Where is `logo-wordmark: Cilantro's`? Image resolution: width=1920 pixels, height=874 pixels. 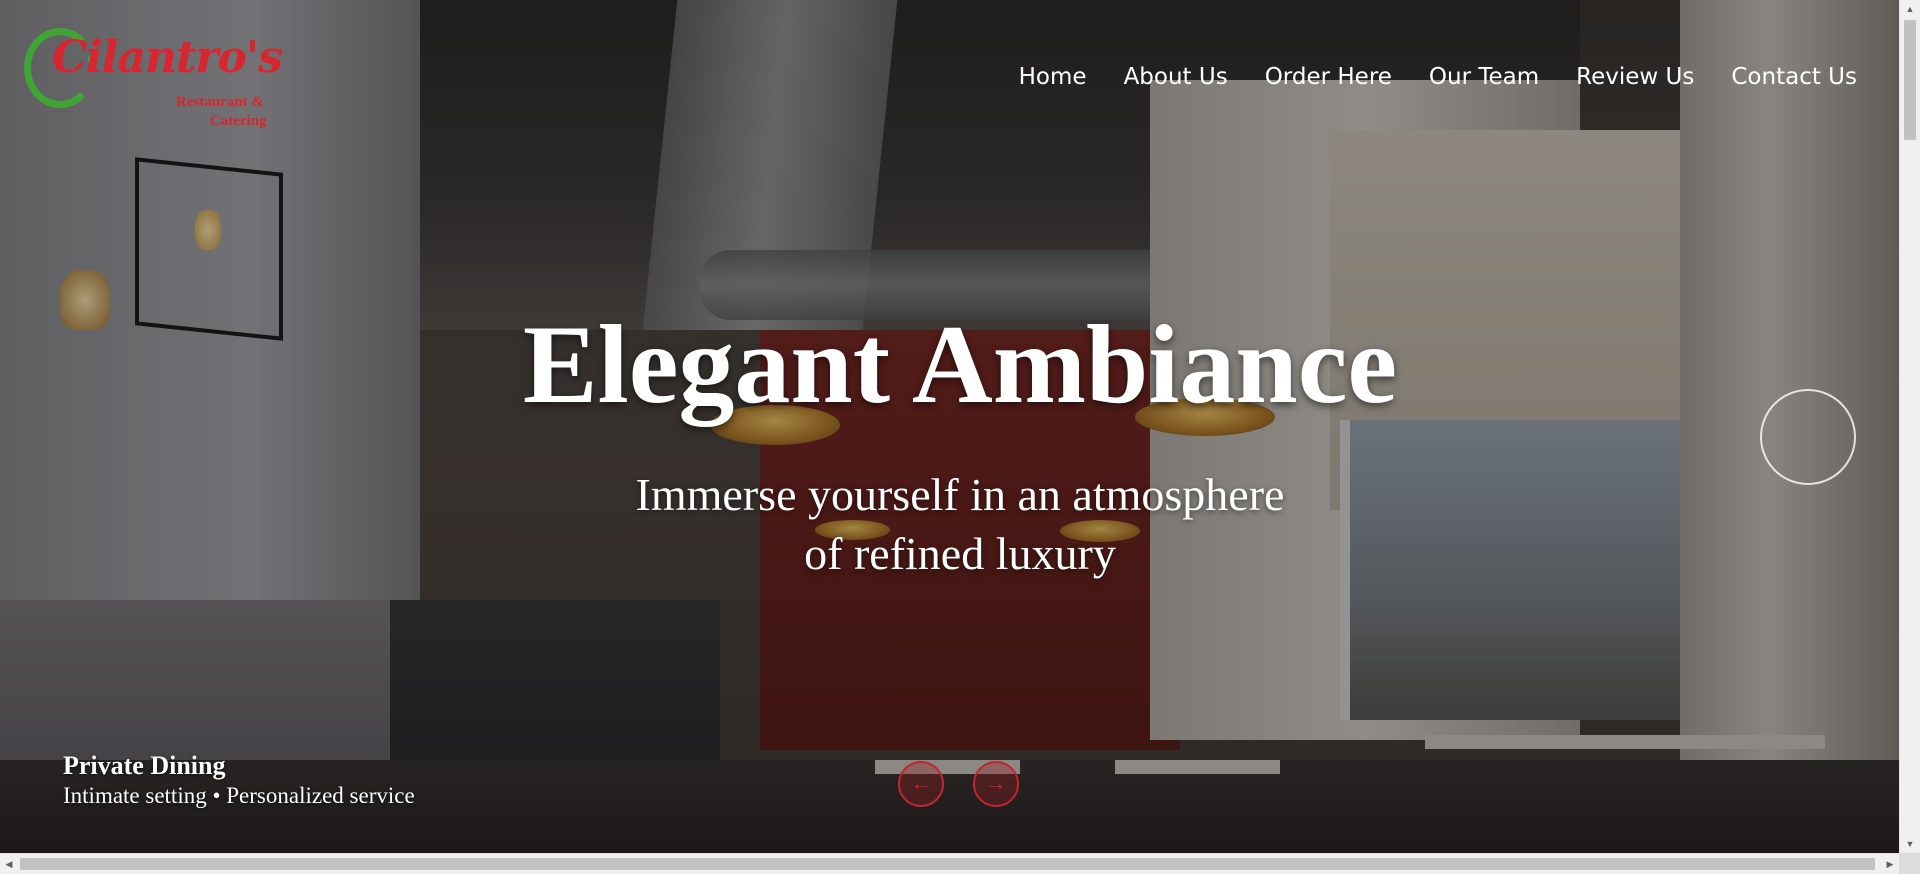 logo-wordmark: Cilantro's is located at coordinates (167, 57).